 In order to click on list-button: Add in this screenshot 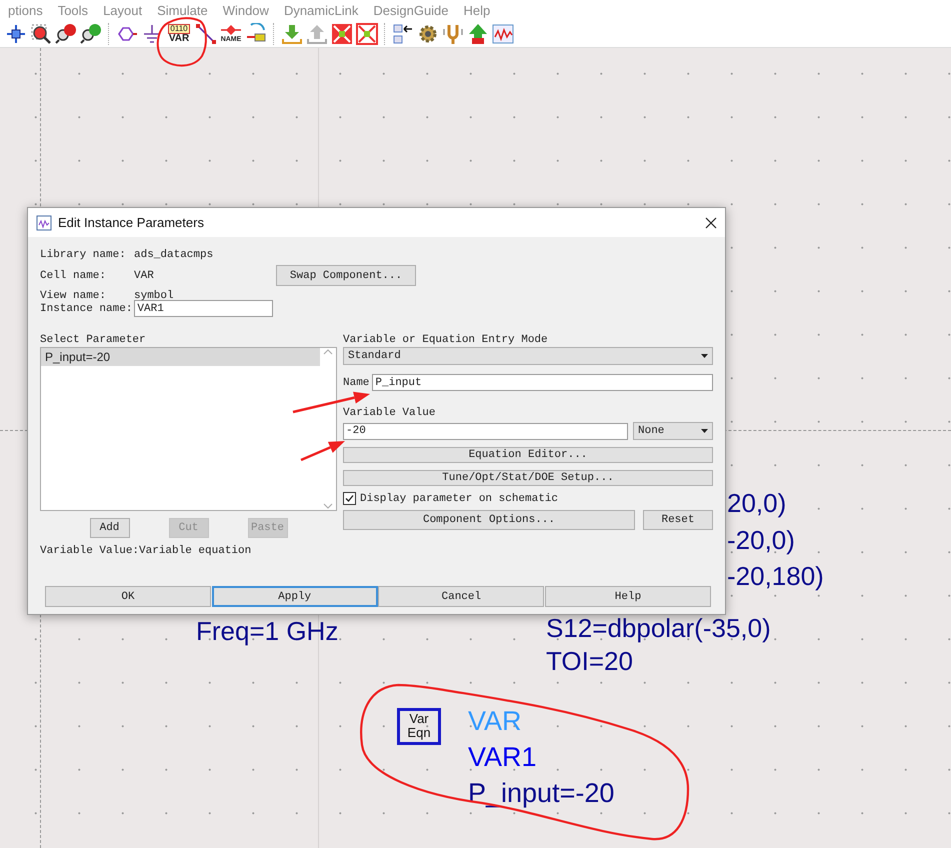, I will do `click(110, 528)`.